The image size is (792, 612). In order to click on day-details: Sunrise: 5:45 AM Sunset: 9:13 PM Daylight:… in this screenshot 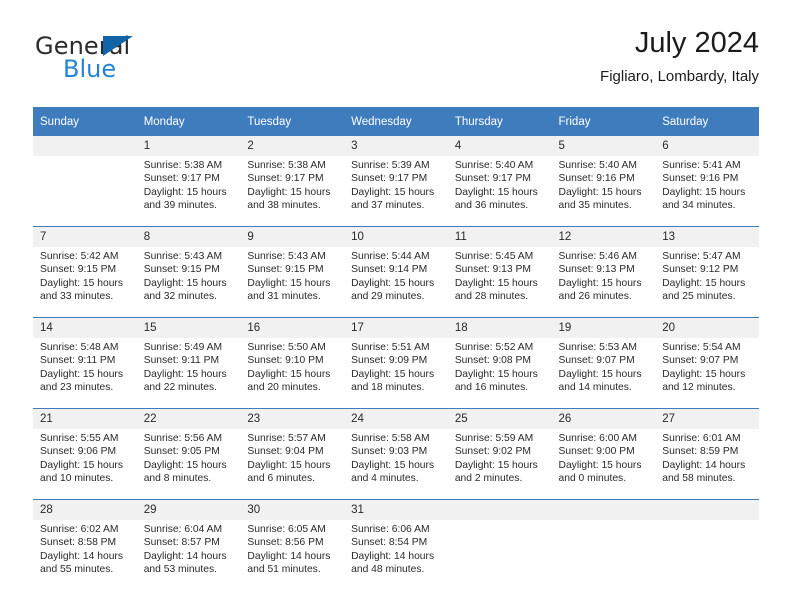, I will do `click(500, 275)`.